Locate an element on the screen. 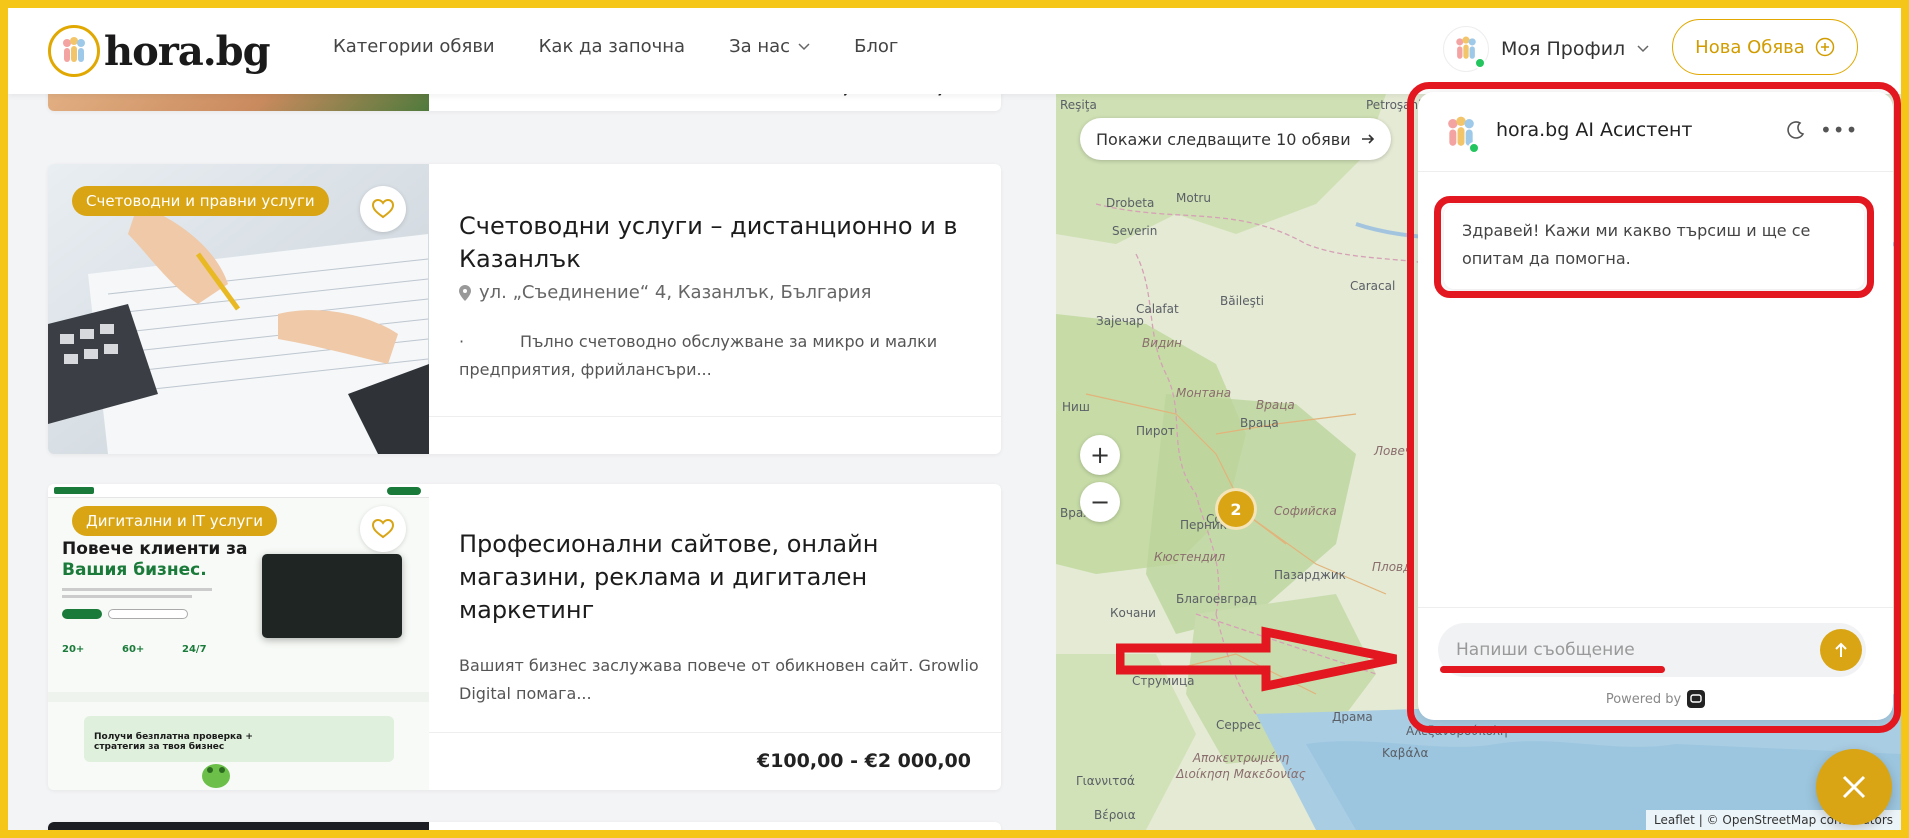 The width and height of the screenshot is (1909, 838). logo-text: hora.bg is located at coordinates (187, 51).